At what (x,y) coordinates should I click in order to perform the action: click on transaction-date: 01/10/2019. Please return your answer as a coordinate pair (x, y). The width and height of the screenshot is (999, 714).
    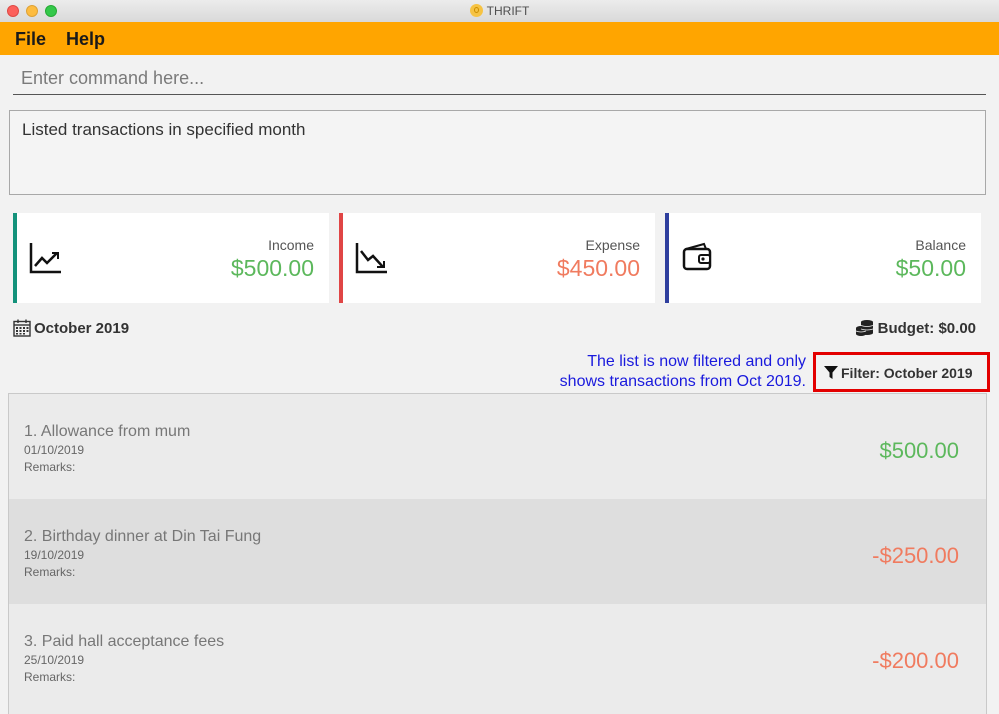
    Looking at the image, I should click on (54, 450).